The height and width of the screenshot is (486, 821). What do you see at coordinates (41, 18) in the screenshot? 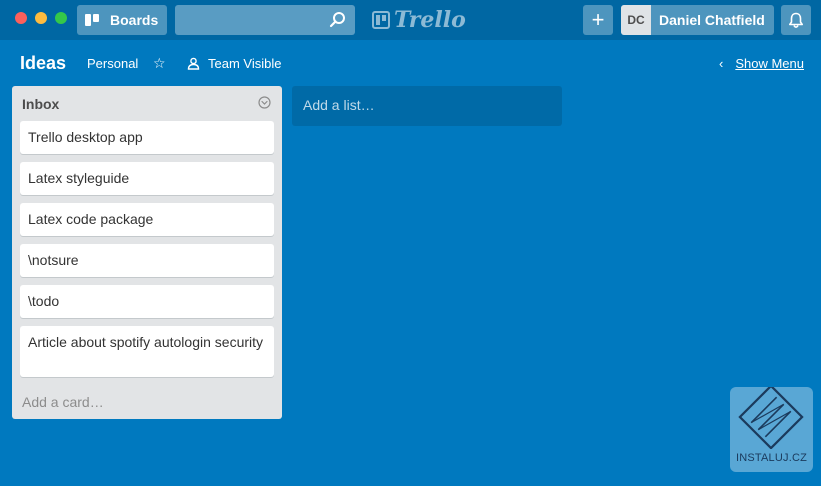
I see `minimize-window-button` at bounding box center [41, 18].